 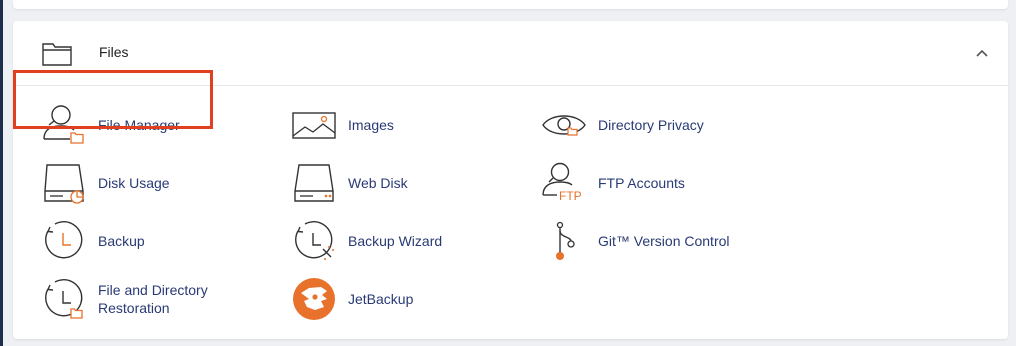 I want to click on chevron-up-icon, so click(x=982, y=53).